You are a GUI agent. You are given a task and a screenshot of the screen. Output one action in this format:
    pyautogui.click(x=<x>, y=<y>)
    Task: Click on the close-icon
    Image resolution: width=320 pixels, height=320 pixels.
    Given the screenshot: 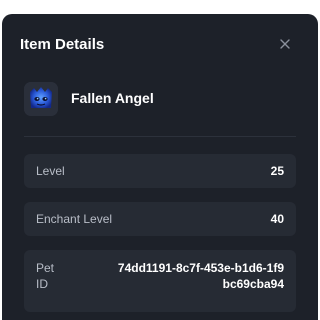 What is the action you would take?
    pyautogui.click(x=285, y=44)
    